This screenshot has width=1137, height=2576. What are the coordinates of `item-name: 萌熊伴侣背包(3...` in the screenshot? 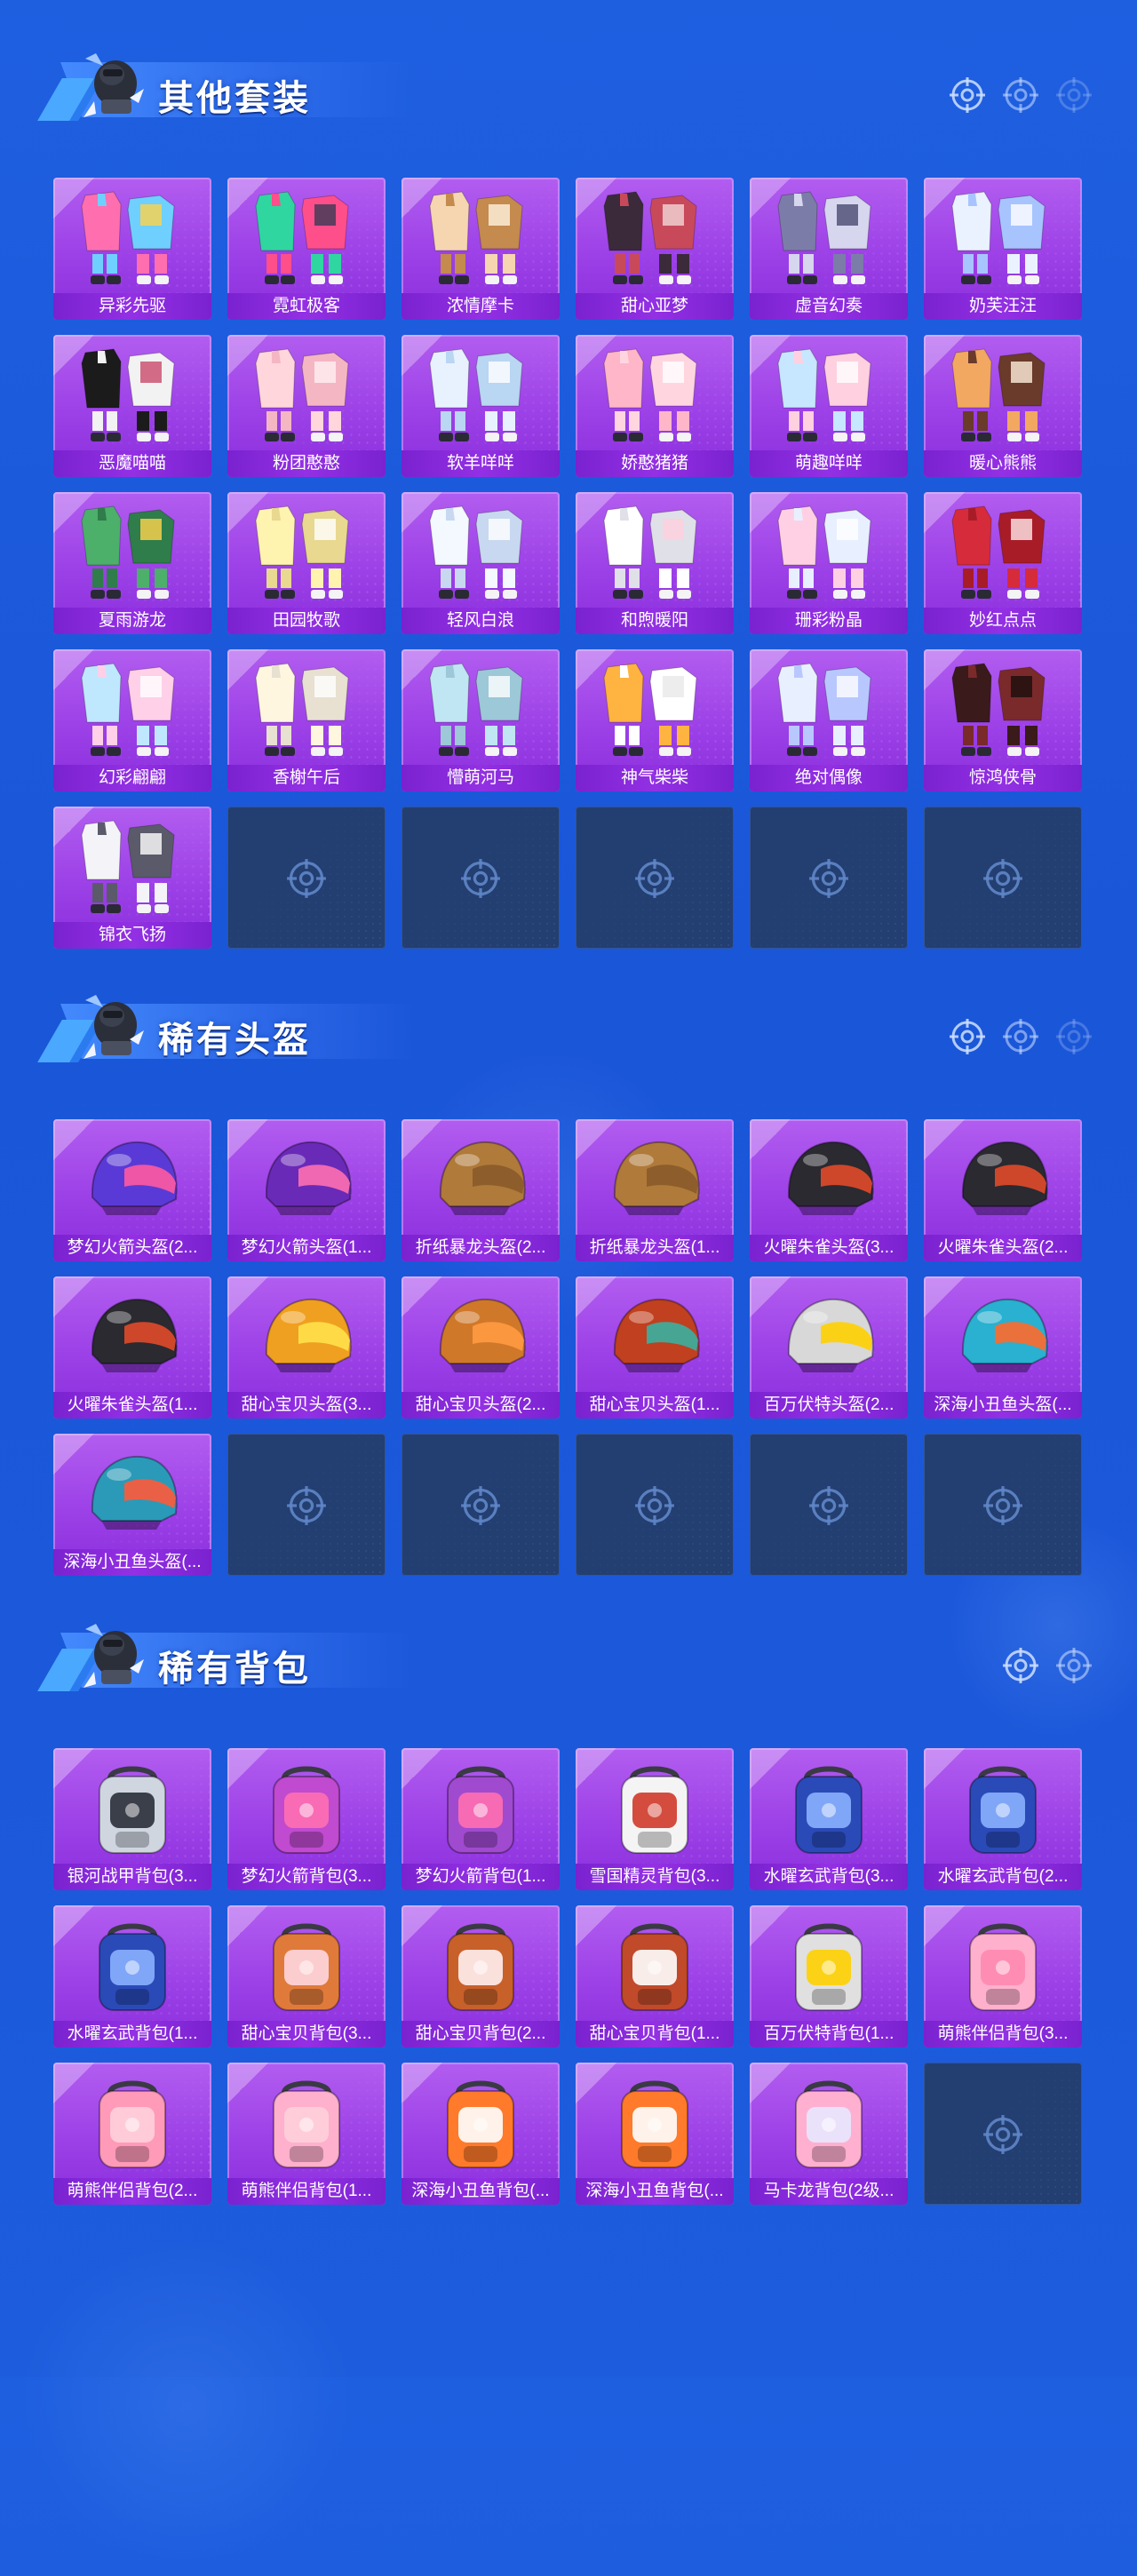 It's located at (1003, 2034).